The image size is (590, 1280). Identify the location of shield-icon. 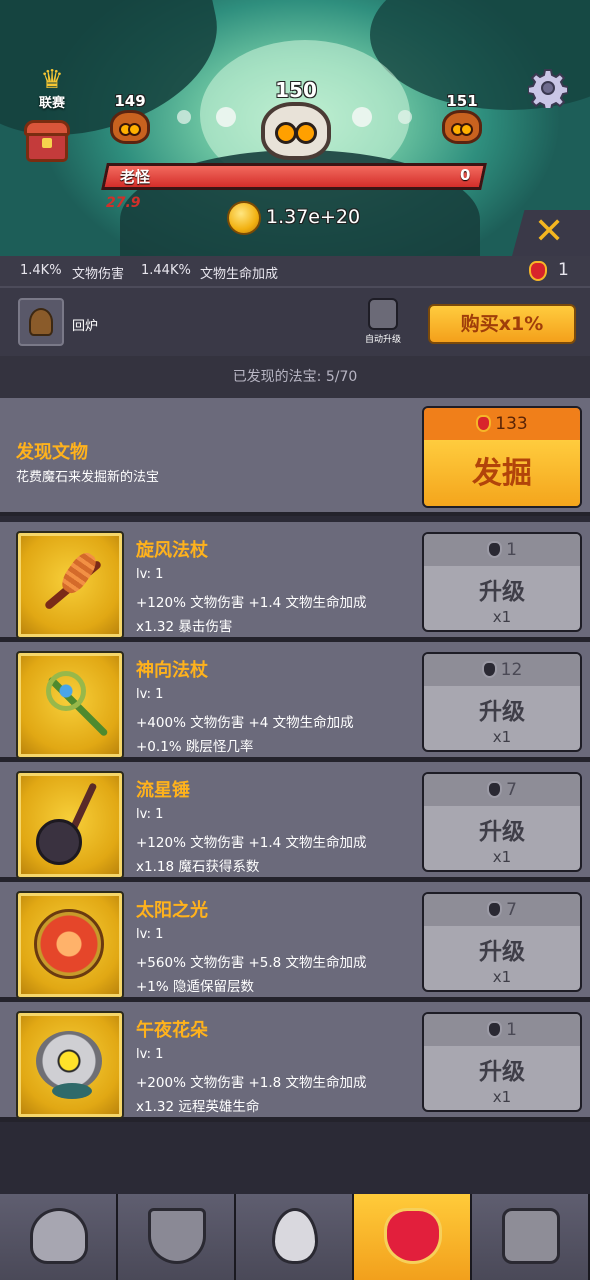
(177, 1236).